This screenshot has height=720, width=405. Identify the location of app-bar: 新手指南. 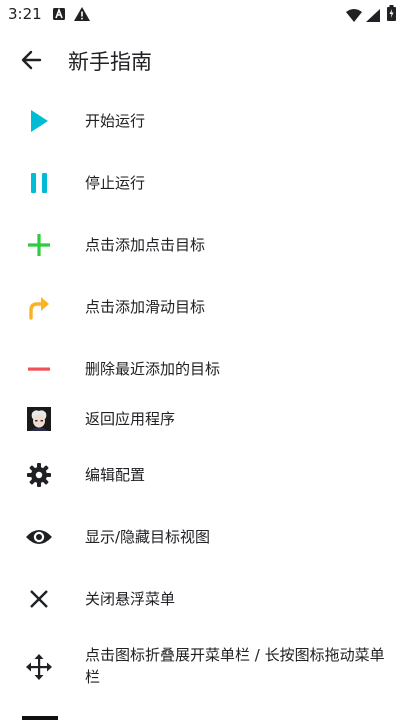
(202, 59).